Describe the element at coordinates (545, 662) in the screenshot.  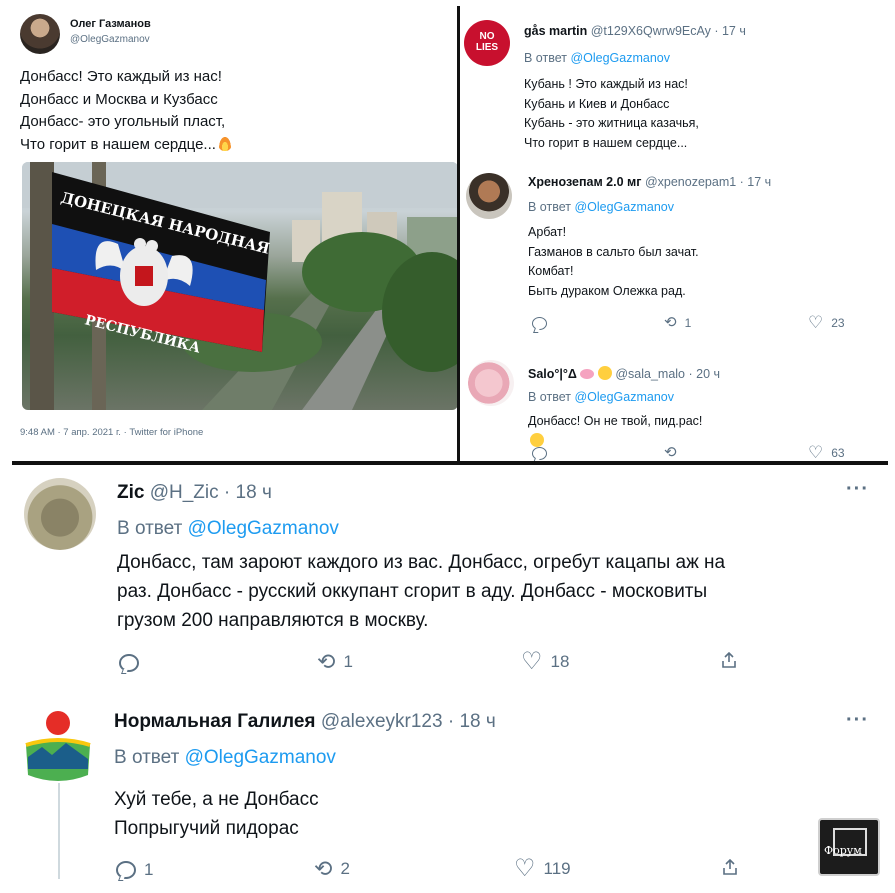
I see `like-button: ♡ 18` at that location.